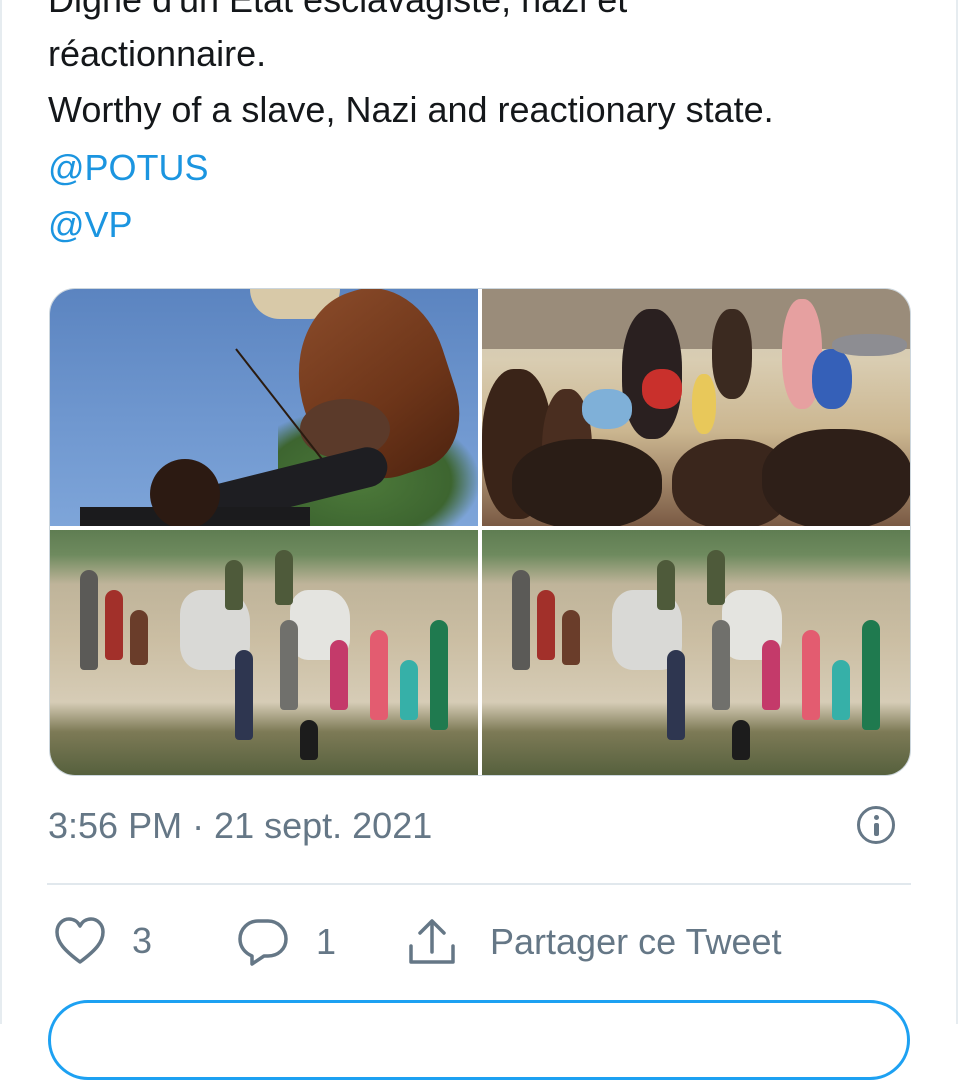  I want to click on share-label: Partager ce Tweet, so click(636, 941).